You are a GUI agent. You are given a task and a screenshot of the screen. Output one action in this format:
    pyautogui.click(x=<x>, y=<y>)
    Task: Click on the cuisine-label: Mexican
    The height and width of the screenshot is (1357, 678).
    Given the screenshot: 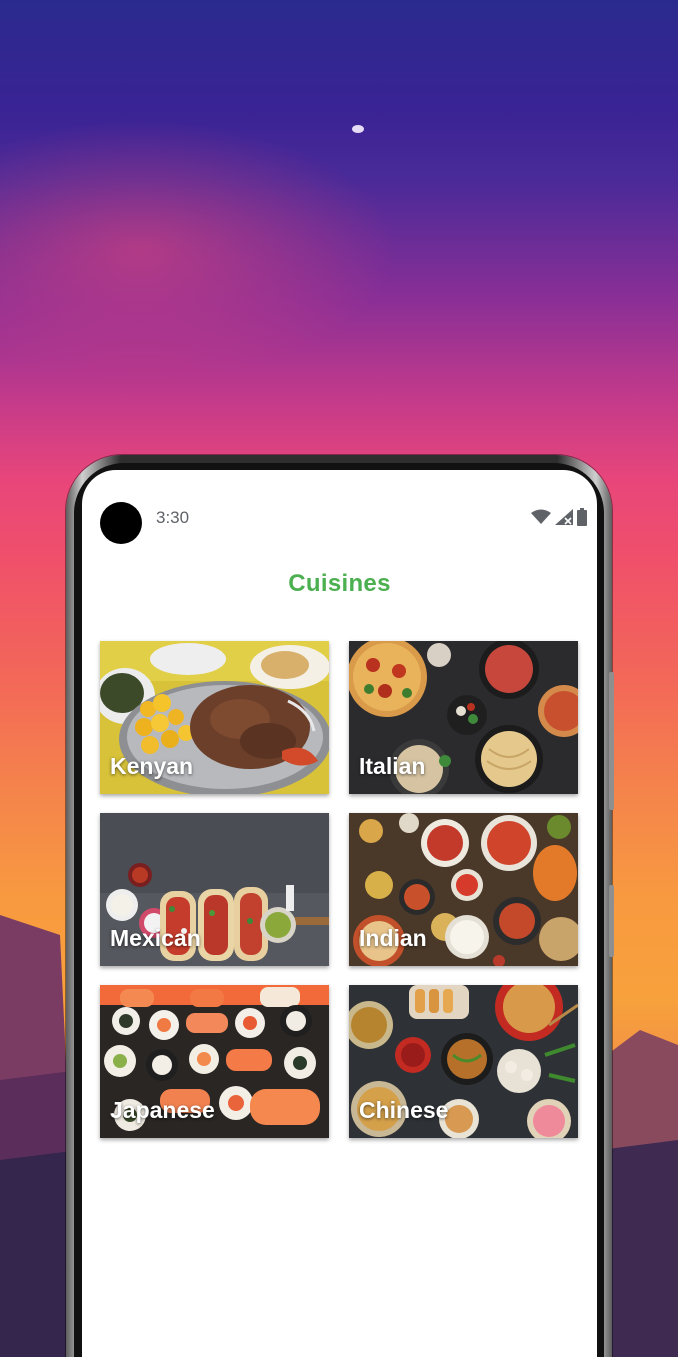 What is the action you would take?
    pyautogui.click(x=155, y=938)
    